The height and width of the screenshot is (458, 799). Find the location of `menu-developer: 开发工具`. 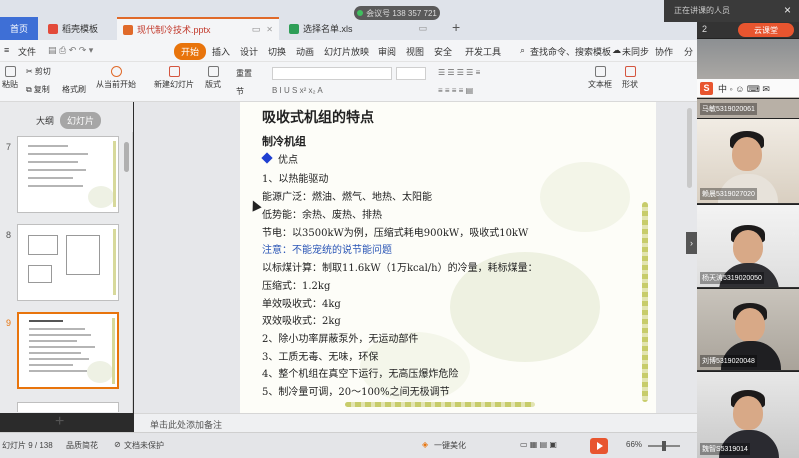

menu-developer: 开发工具 is located at coordinates (483, 51).